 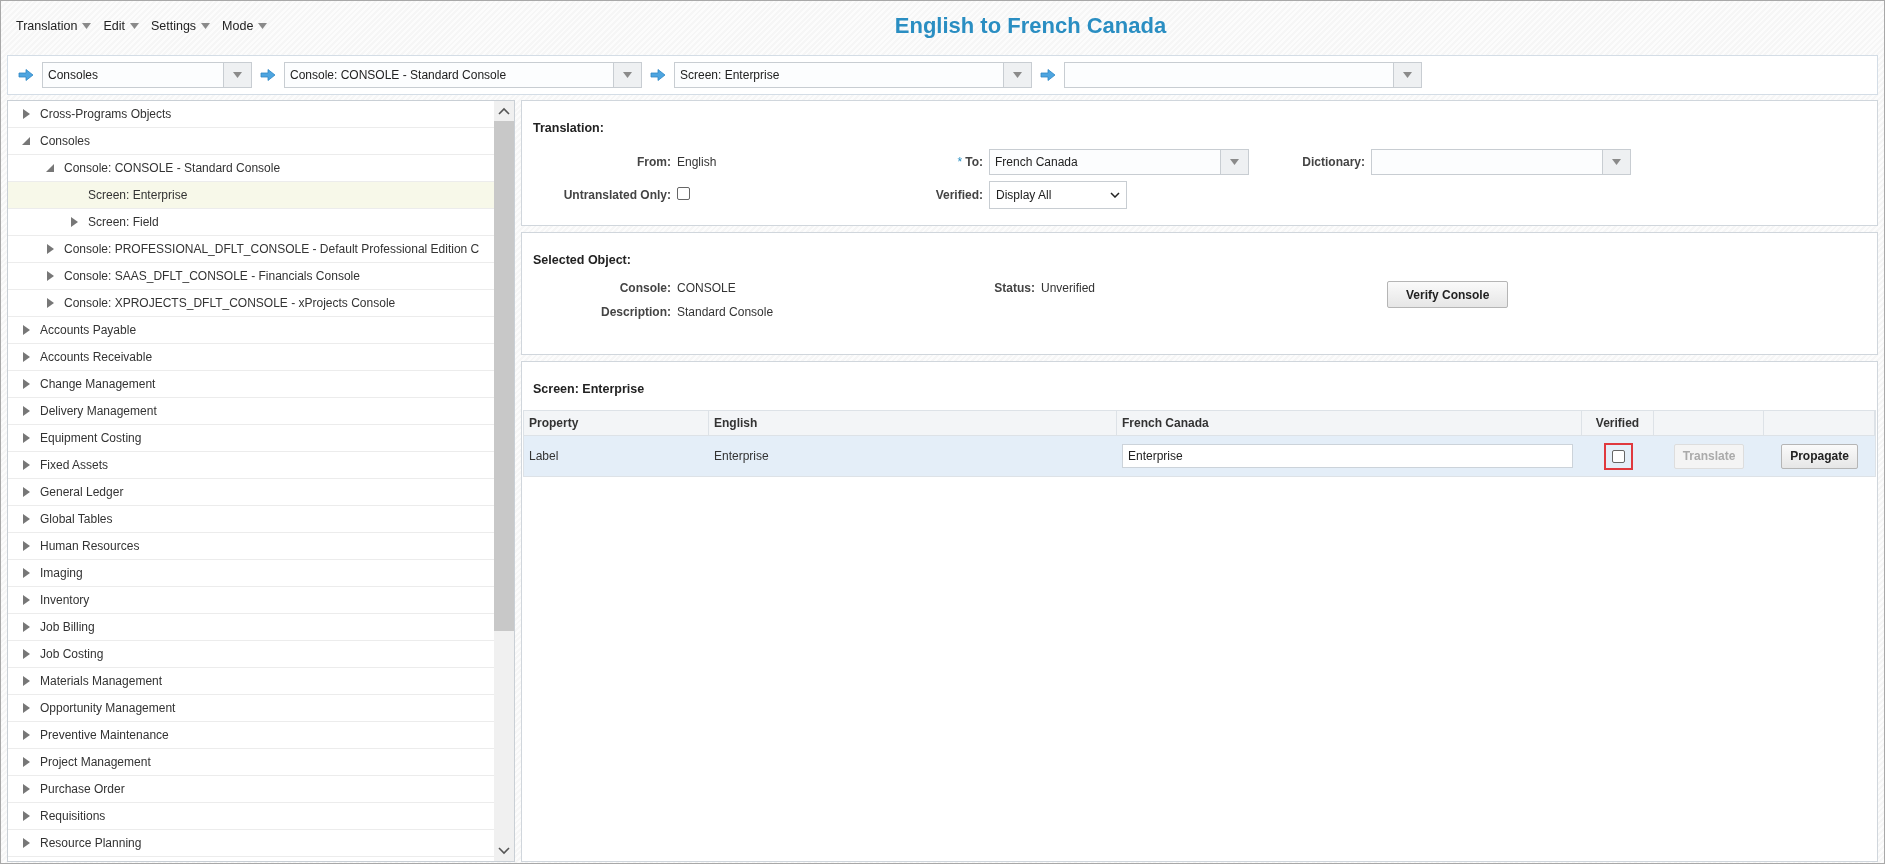 I want to click on field-value: CONSOLE, so click(x=707, y=288).